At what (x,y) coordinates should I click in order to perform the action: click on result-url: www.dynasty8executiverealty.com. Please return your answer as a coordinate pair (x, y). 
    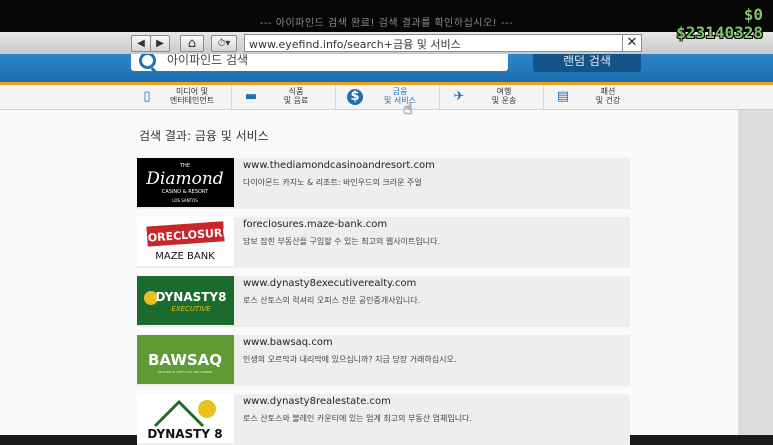
    Looking at the image, I should click on (329, 283).